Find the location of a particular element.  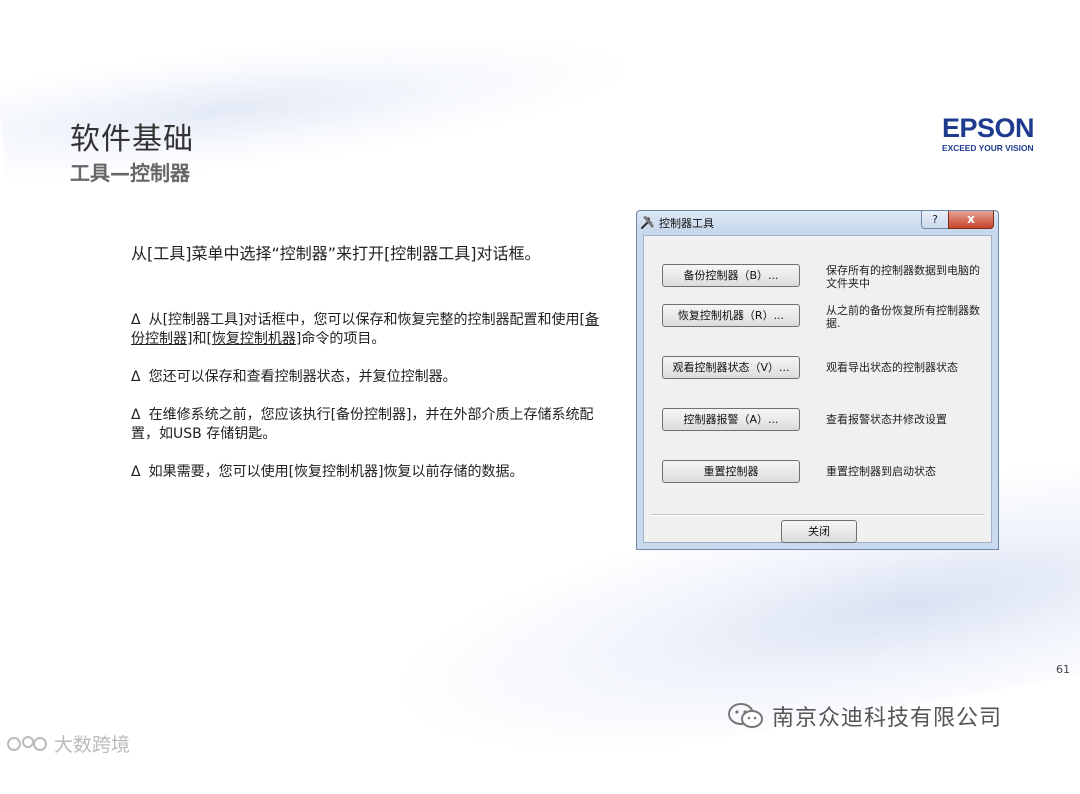

bullet-item: Δ 您还可以保存和查看控制器状态，并复位控制器。 is located at coordinates (366, 377).